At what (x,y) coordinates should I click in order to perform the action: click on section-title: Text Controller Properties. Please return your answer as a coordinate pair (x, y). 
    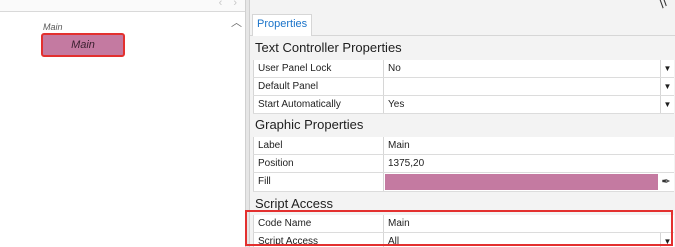
    Looking at the image, I should click on (462, 48).